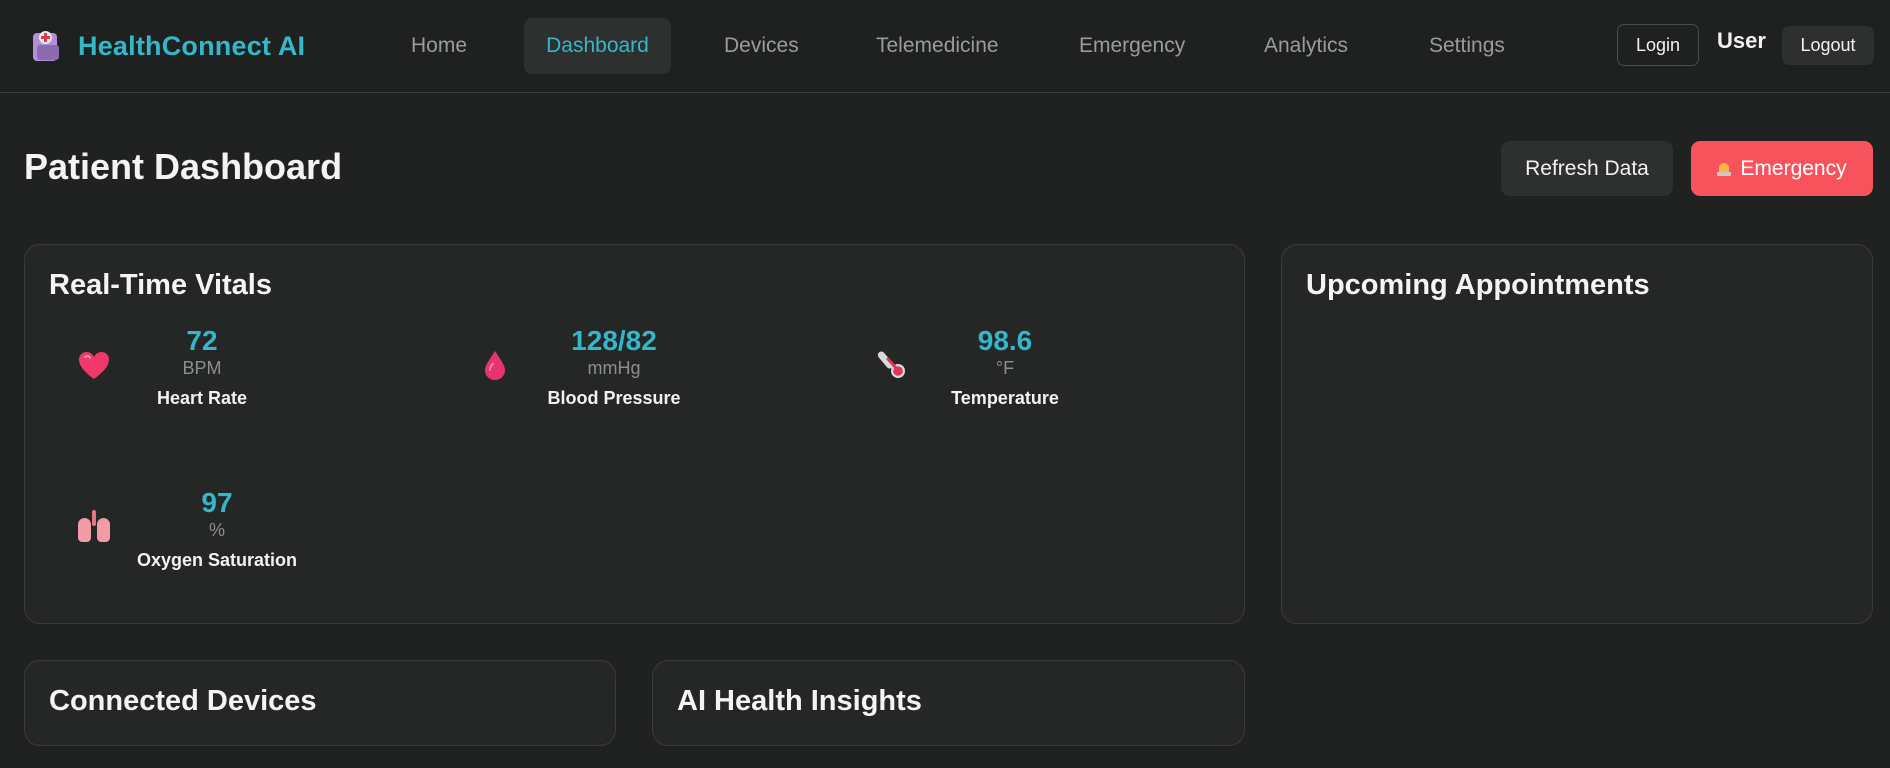 This screenshot has height=768, width=1890. I want to click on oxygen-saturation-value: 97, so click(217, 502).